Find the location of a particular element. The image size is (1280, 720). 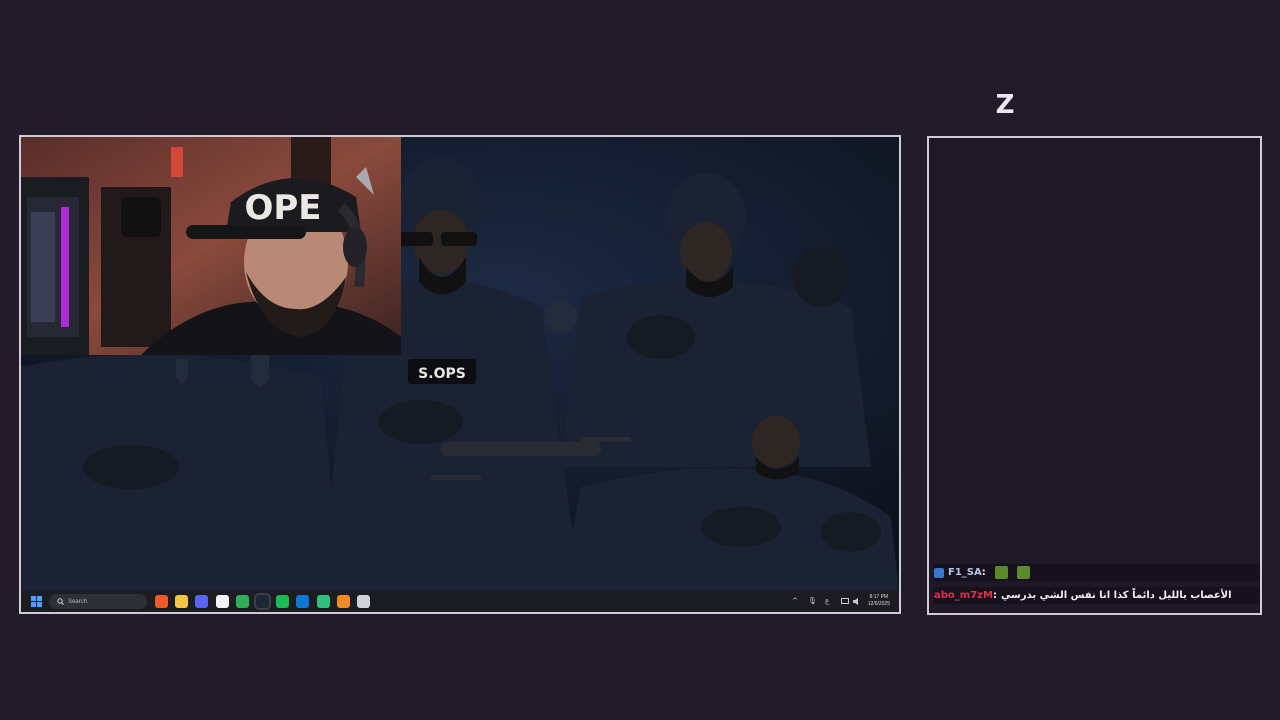

webcam-overlay: OPE is located at coordinates (211, 246).